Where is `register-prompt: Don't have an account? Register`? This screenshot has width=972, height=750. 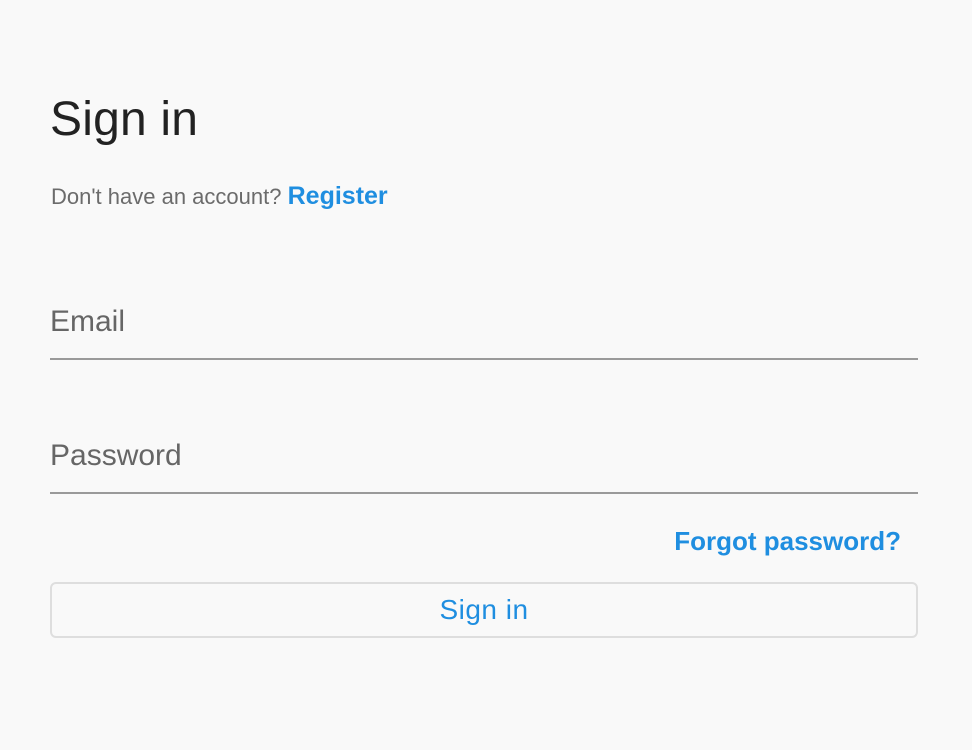
register-prompt: Don't have an account? Register is located at coordinates (219, 196).